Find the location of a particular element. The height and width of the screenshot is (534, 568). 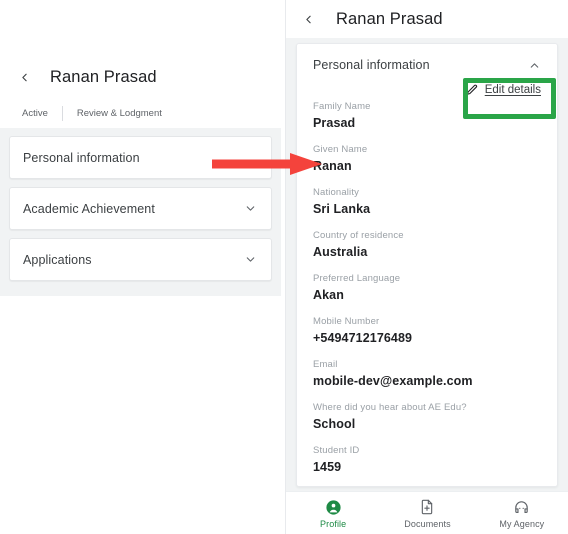

tab-bar: Active Review & Lodgment is located at coordinates (140, 113).